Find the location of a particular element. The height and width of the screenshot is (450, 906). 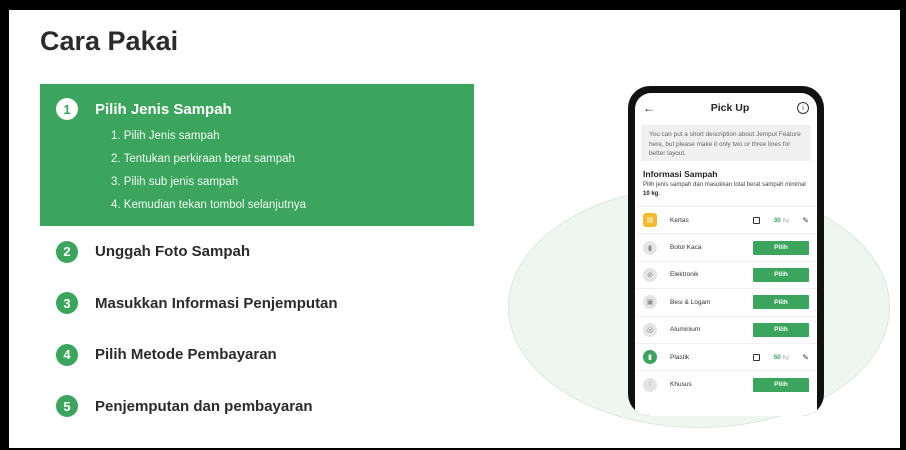

app-bar: ← Pick Up i is located at coordinates (726, 108).